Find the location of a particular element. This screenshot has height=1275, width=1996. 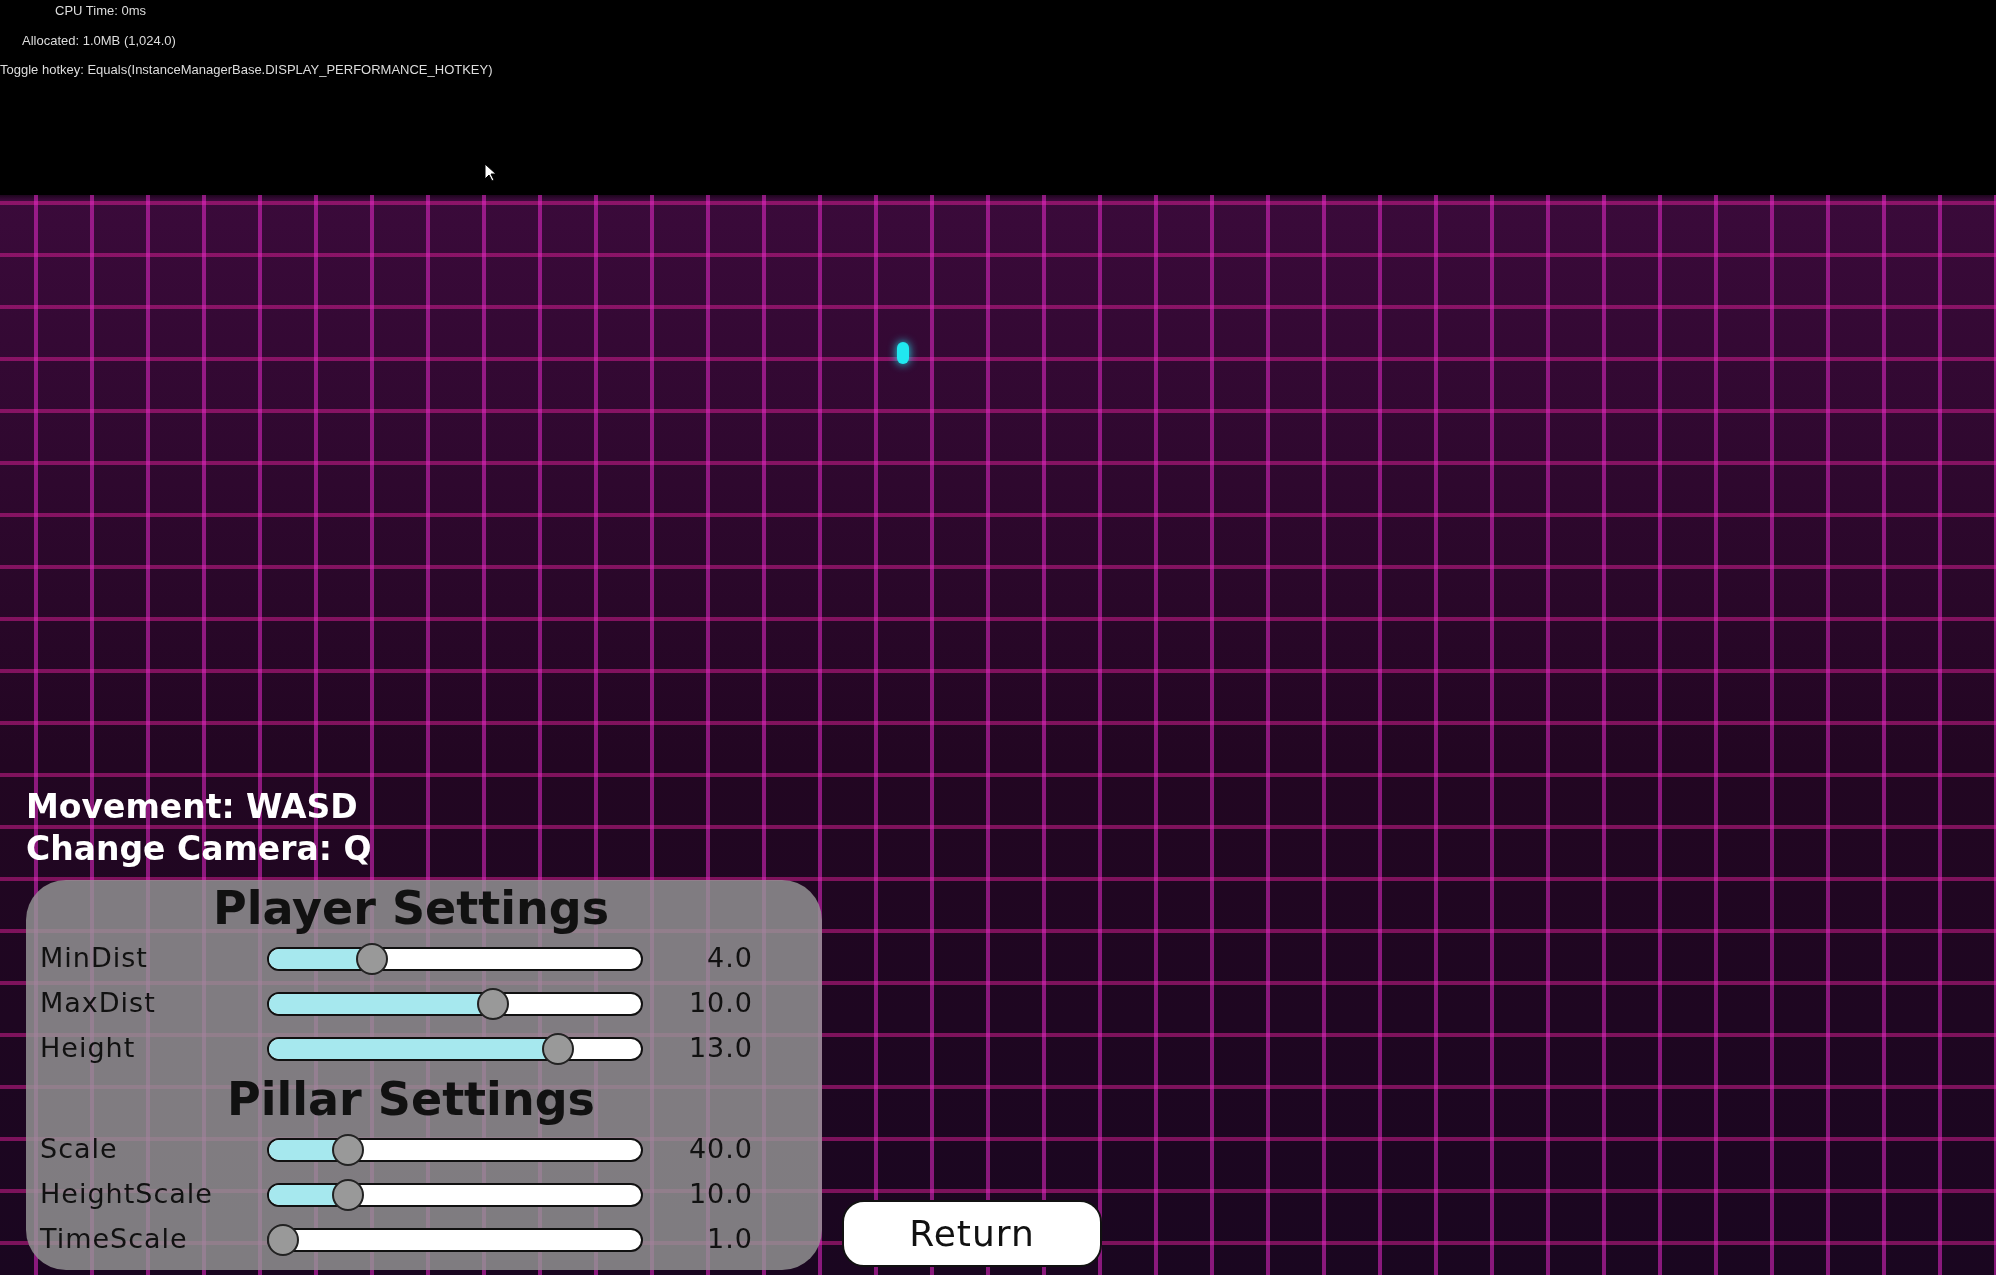

performance-text: CPU Time: 0ms is located at coordinates (100, 10).